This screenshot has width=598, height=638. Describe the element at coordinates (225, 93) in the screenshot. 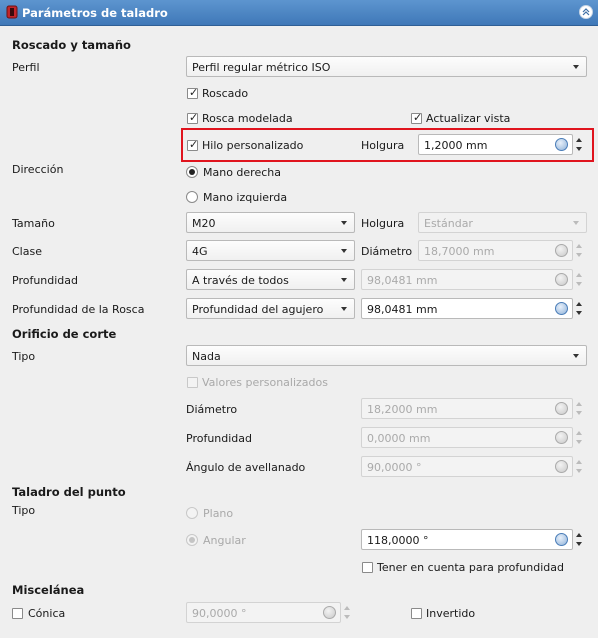

I see `roscado-label: Roscado` at that location.